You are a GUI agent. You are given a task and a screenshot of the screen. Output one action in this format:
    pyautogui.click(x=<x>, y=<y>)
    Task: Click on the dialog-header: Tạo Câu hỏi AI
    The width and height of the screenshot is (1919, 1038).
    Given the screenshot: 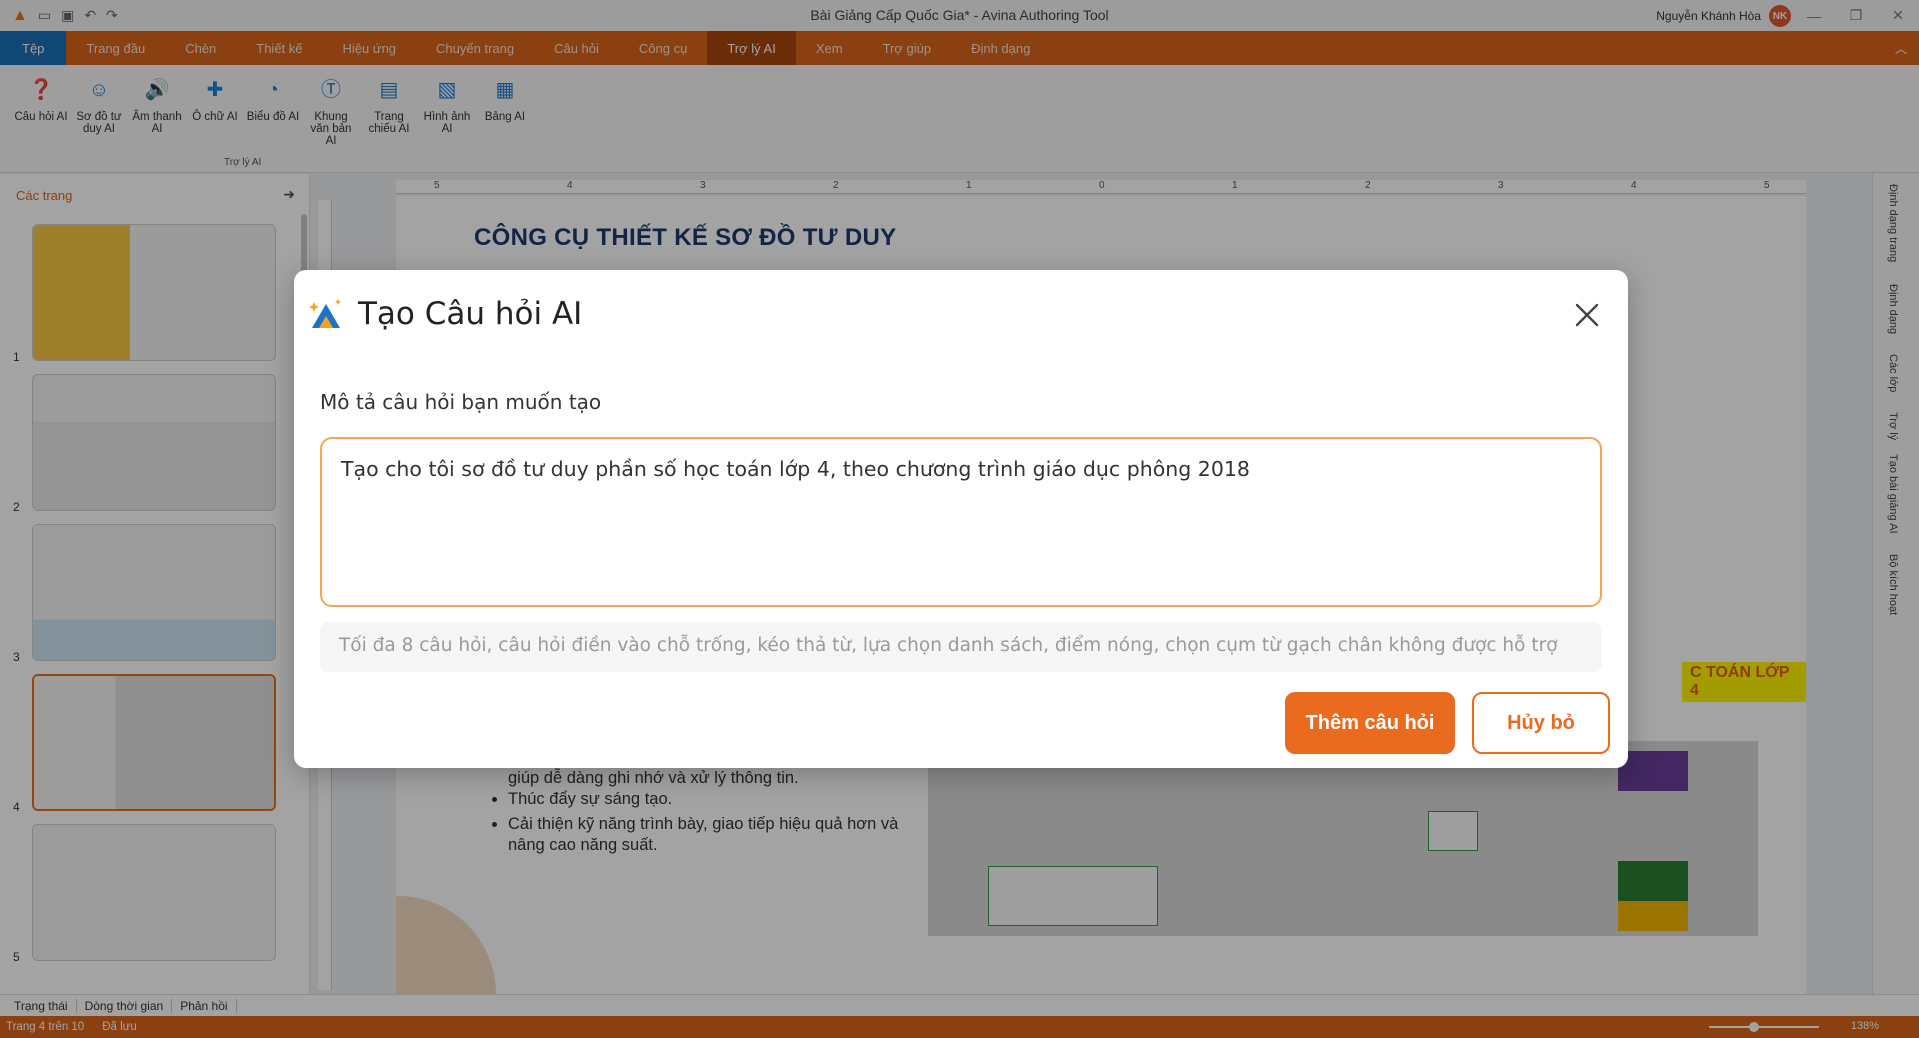 What is the action you would take?
    pyautogui.click(x=445, y=314)
    